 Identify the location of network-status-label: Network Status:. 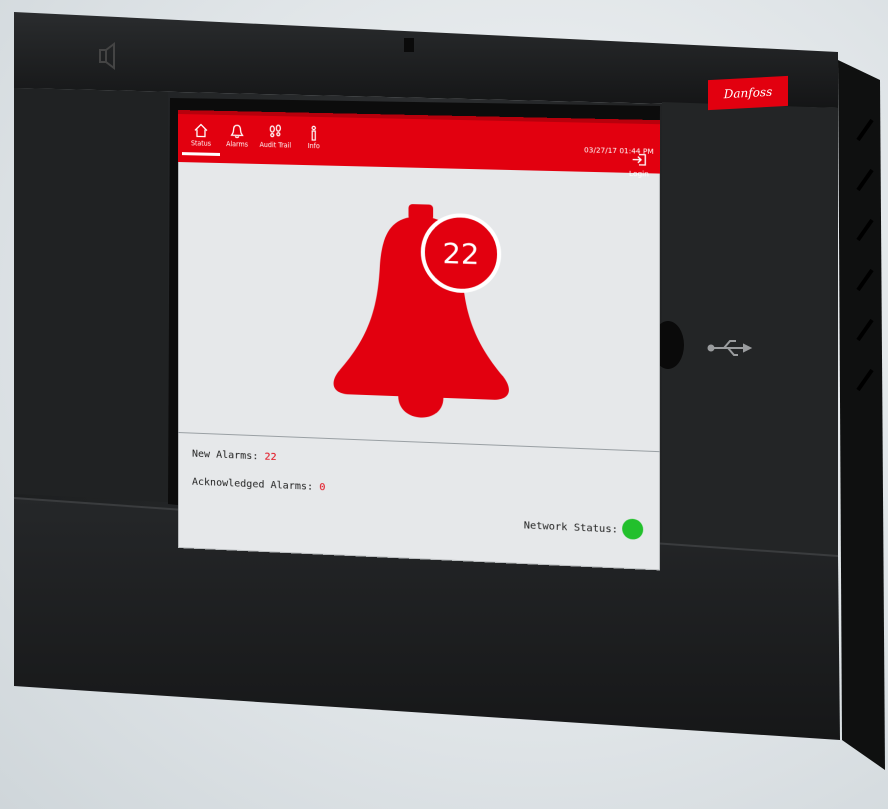
(570, 528).